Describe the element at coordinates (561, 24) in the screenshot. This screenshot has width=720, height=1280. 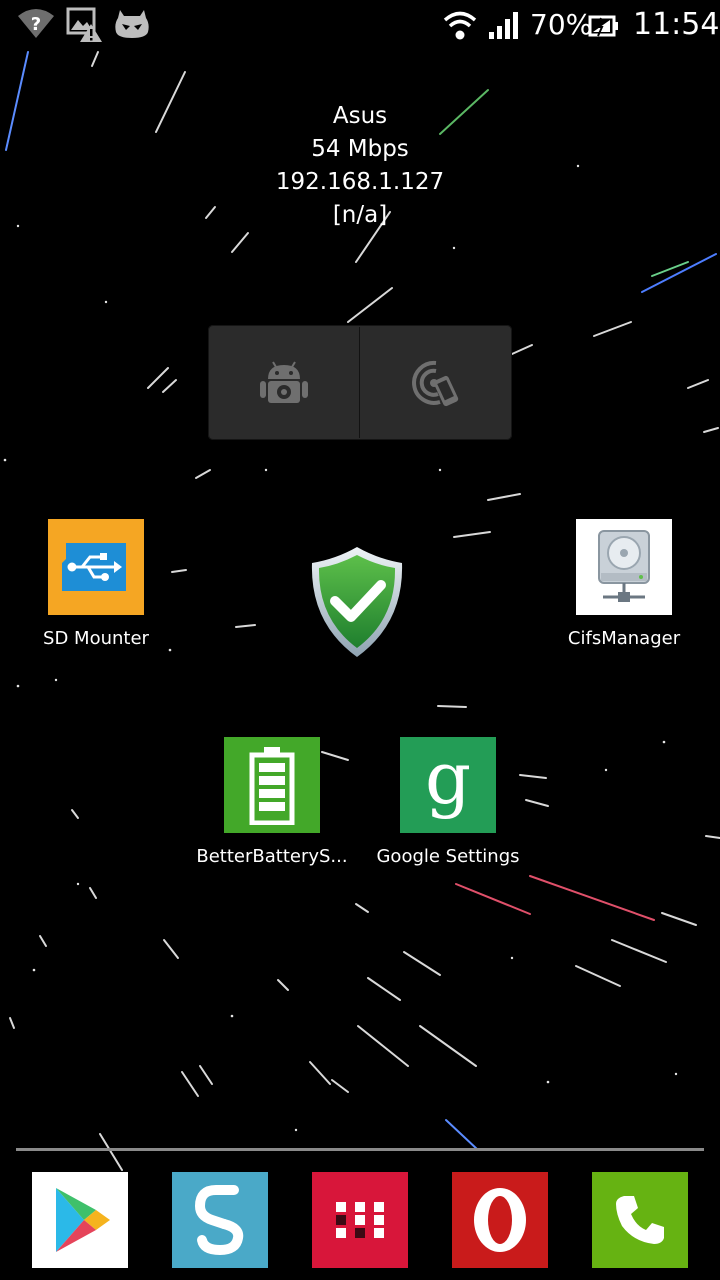
I see `battery-percent: 70%` at that location.